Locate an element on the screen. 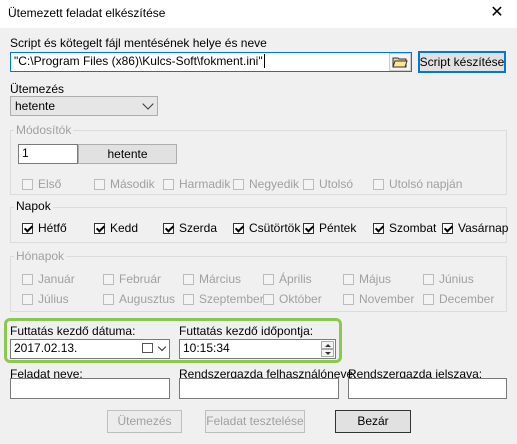  day-friday: Péntek is located at coordinates (329, 228).